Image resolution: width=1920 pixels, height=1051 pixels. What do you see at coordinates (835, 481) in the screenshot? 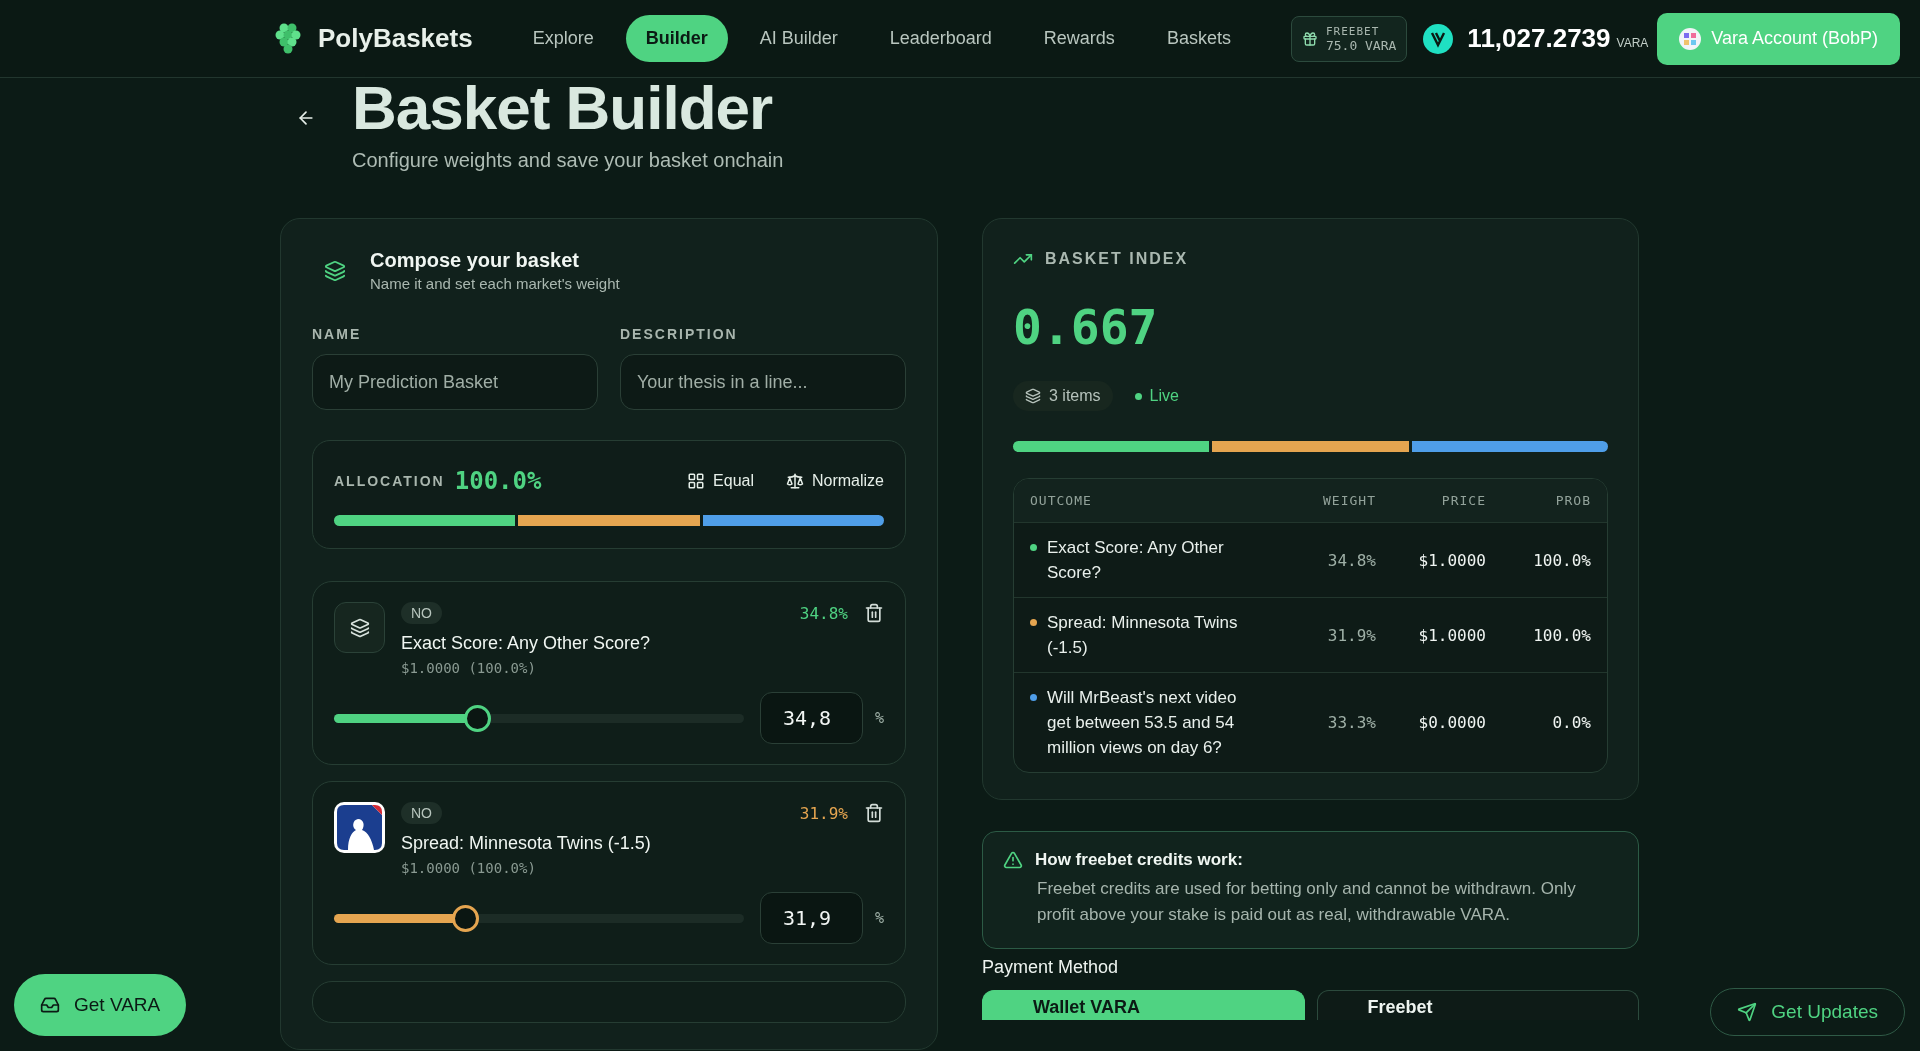
I see `allocation-action: Normalize` at bounding box center [835, 481].